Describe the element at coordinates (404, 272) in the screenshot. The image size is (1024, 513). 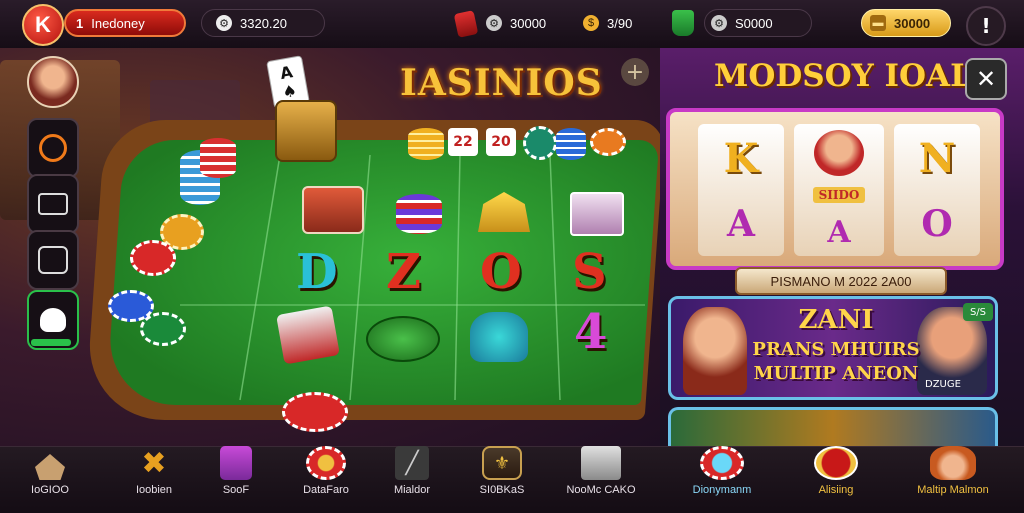
I see `table-symbol: Z` at that location.